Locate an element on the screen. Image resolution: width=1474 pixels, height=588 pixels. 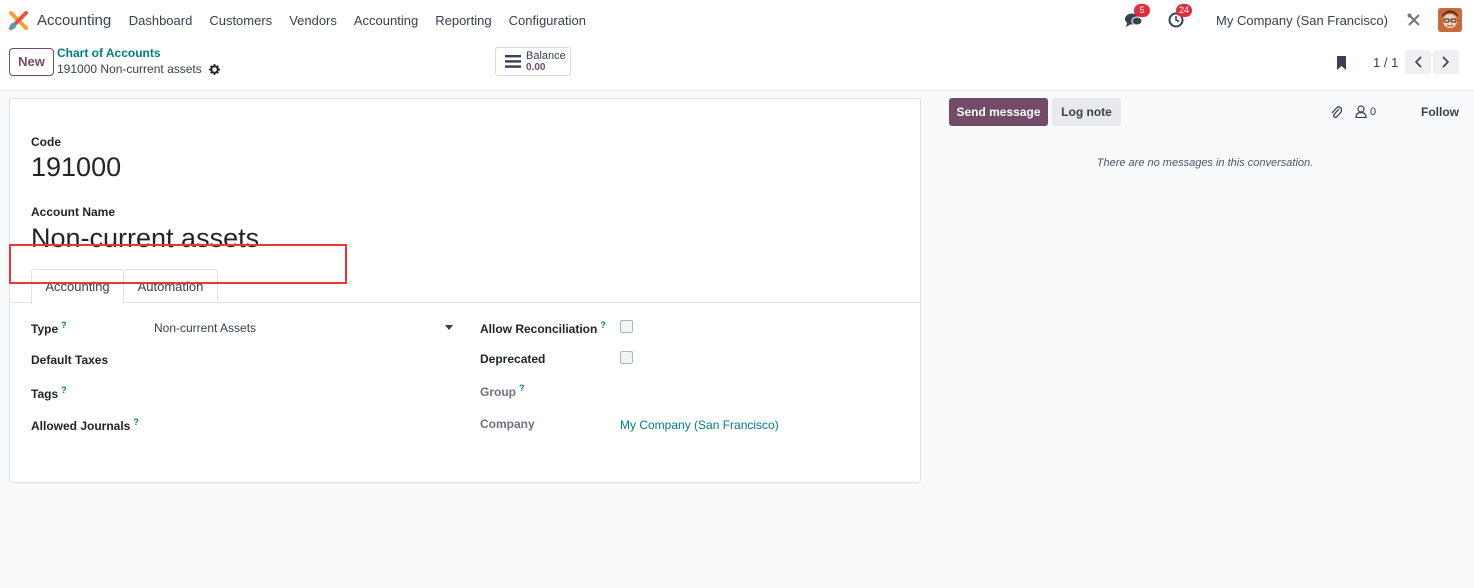
user-avatar is located at coordinates (1450, 20).